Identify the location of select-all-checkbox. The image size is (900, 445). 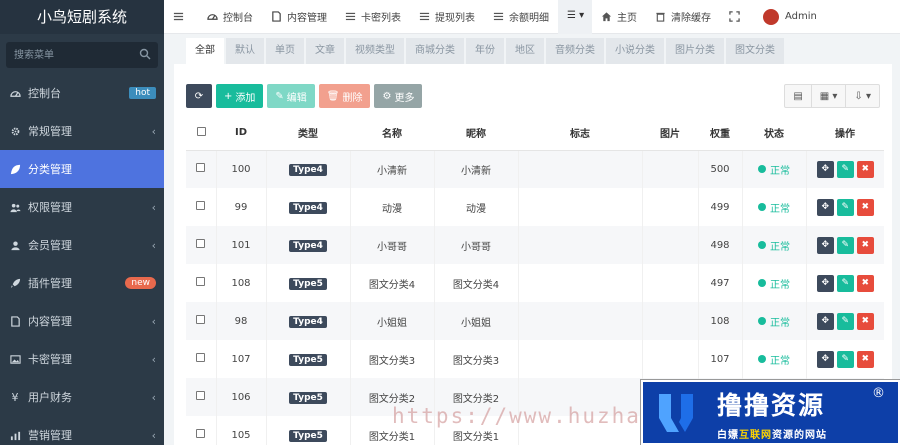
(201, 133).